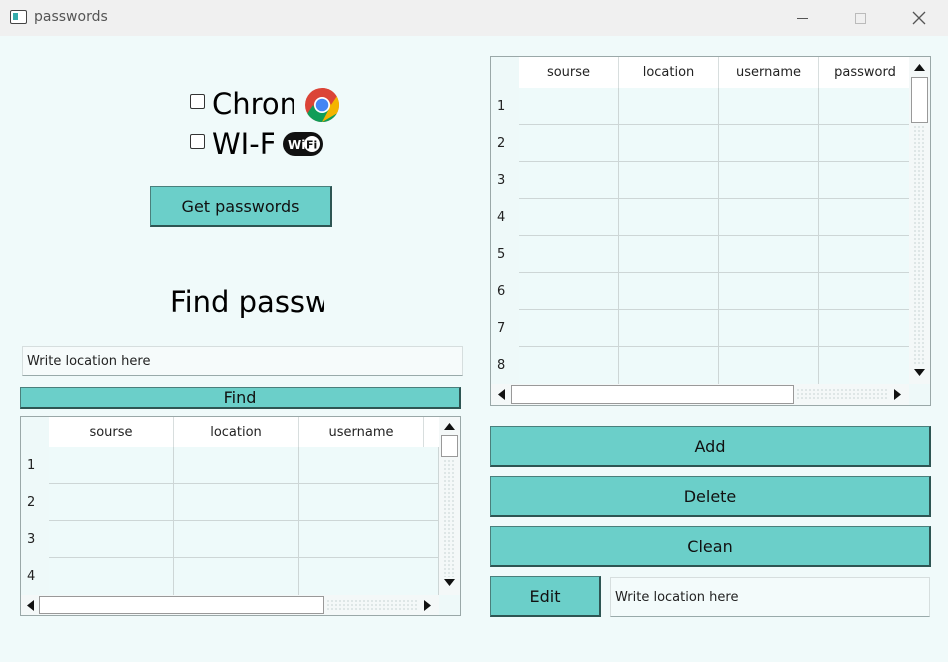 Image resolution: width=948 pixels, height=662 pixels. I want to click on chrome-logo-icon, so click(322, 105).